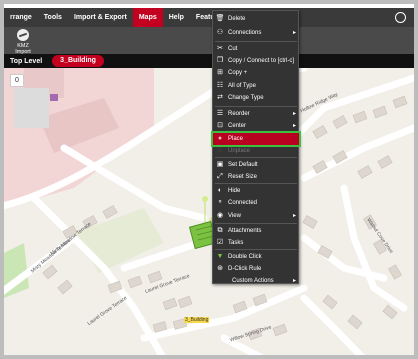 The width and height of the screenshot is (418, 359). Describe the element at coordinates (245, 257) in the screenshot. I see `menu-item-label: Double Click` at that location.